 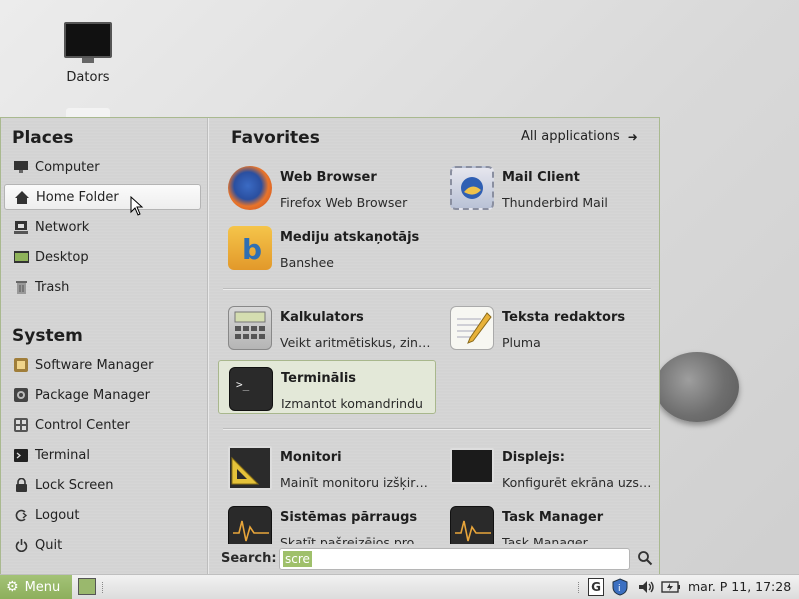 What do you see at coordinates (472, 328) in the screenshot?
I see `text-editor-icon` at bounding box center [472, 328].